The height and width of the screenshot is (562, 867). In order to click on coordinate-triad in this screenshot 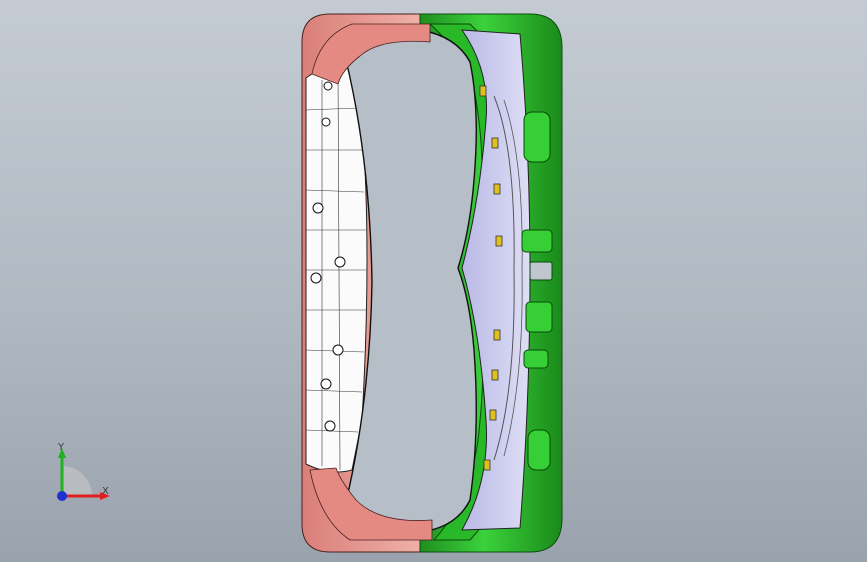, I will do `click(83, 474)`.